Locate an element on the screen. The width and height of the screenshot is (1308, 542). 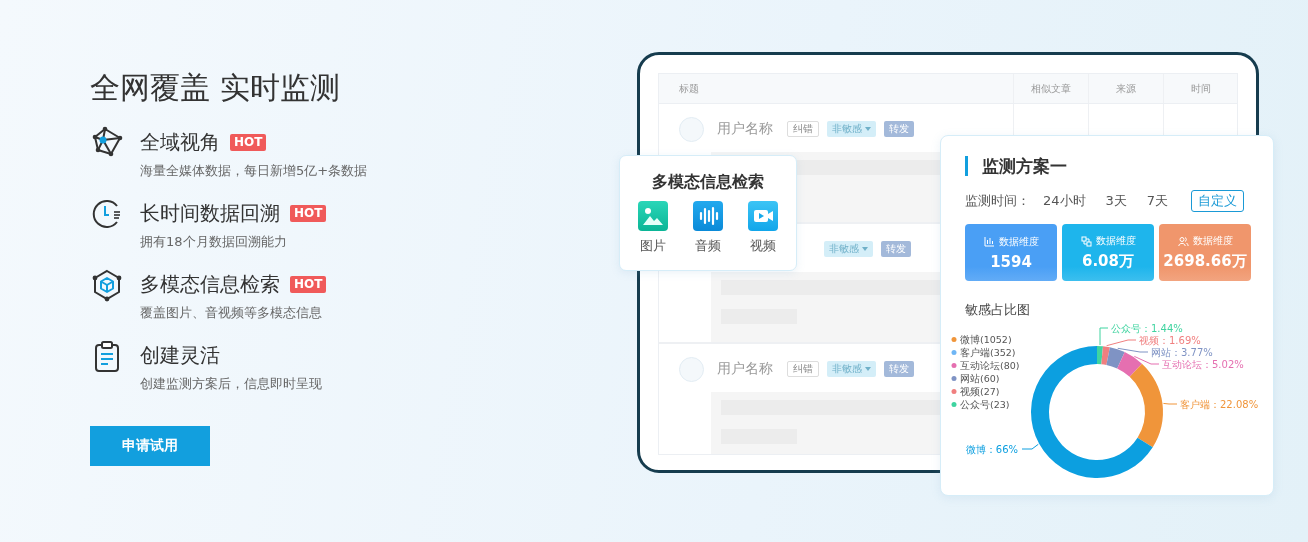
trial-button: 申请试用 is located at coordinates (150, 446).